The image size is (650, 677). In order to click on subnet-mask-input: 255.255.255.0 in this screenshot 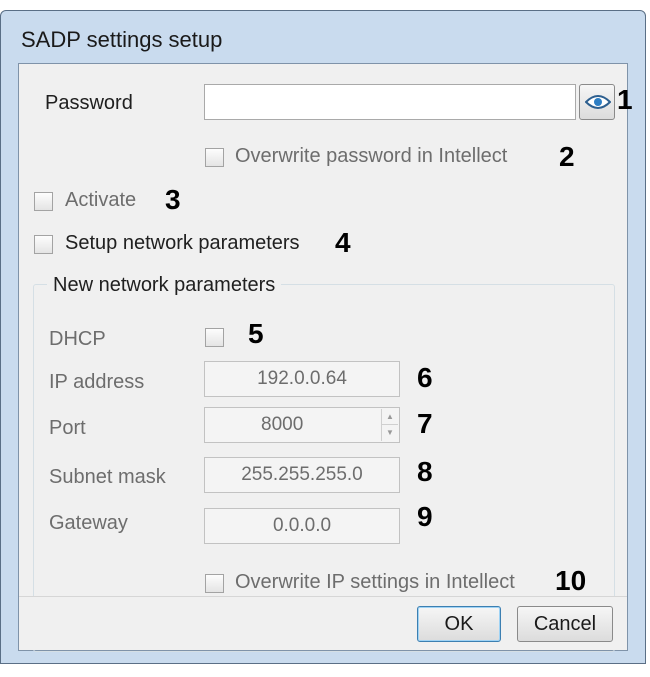, I will do `click(302, 475)`.